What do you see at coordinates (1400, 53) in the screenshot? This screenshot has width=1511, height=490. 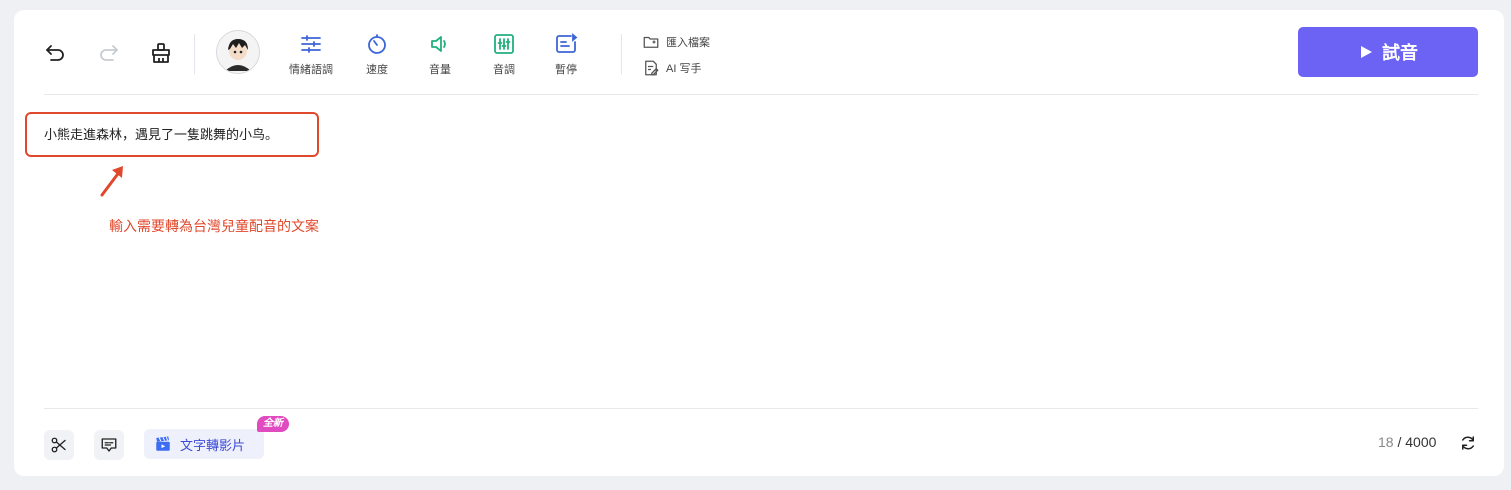 I see `try-voice-label: 試音` at bounding box center [1400, 53].